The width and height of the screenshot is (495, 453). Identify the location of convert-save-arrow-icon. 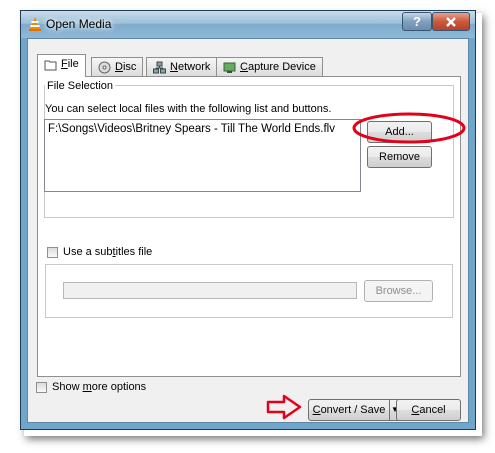
(284, 407).